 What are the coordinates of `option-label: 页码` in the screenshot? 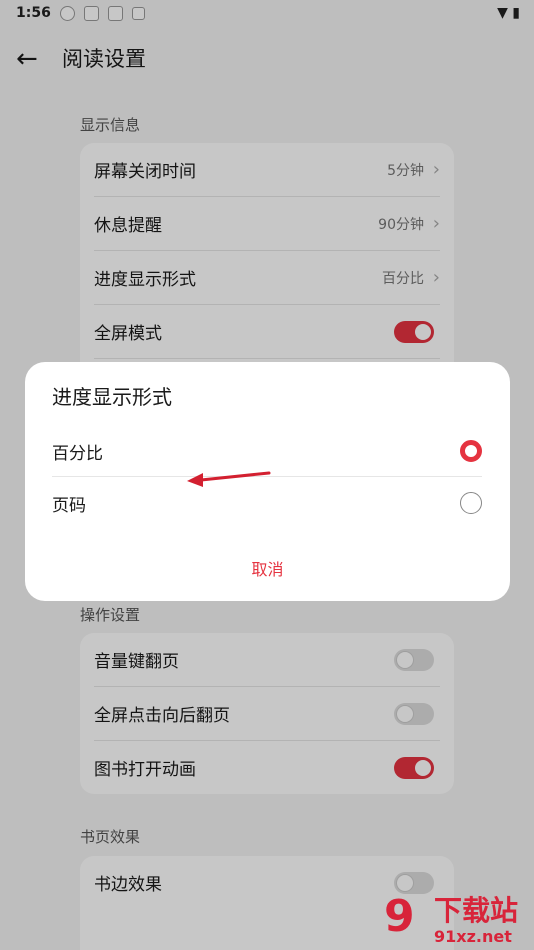 It's located at (69, 505).